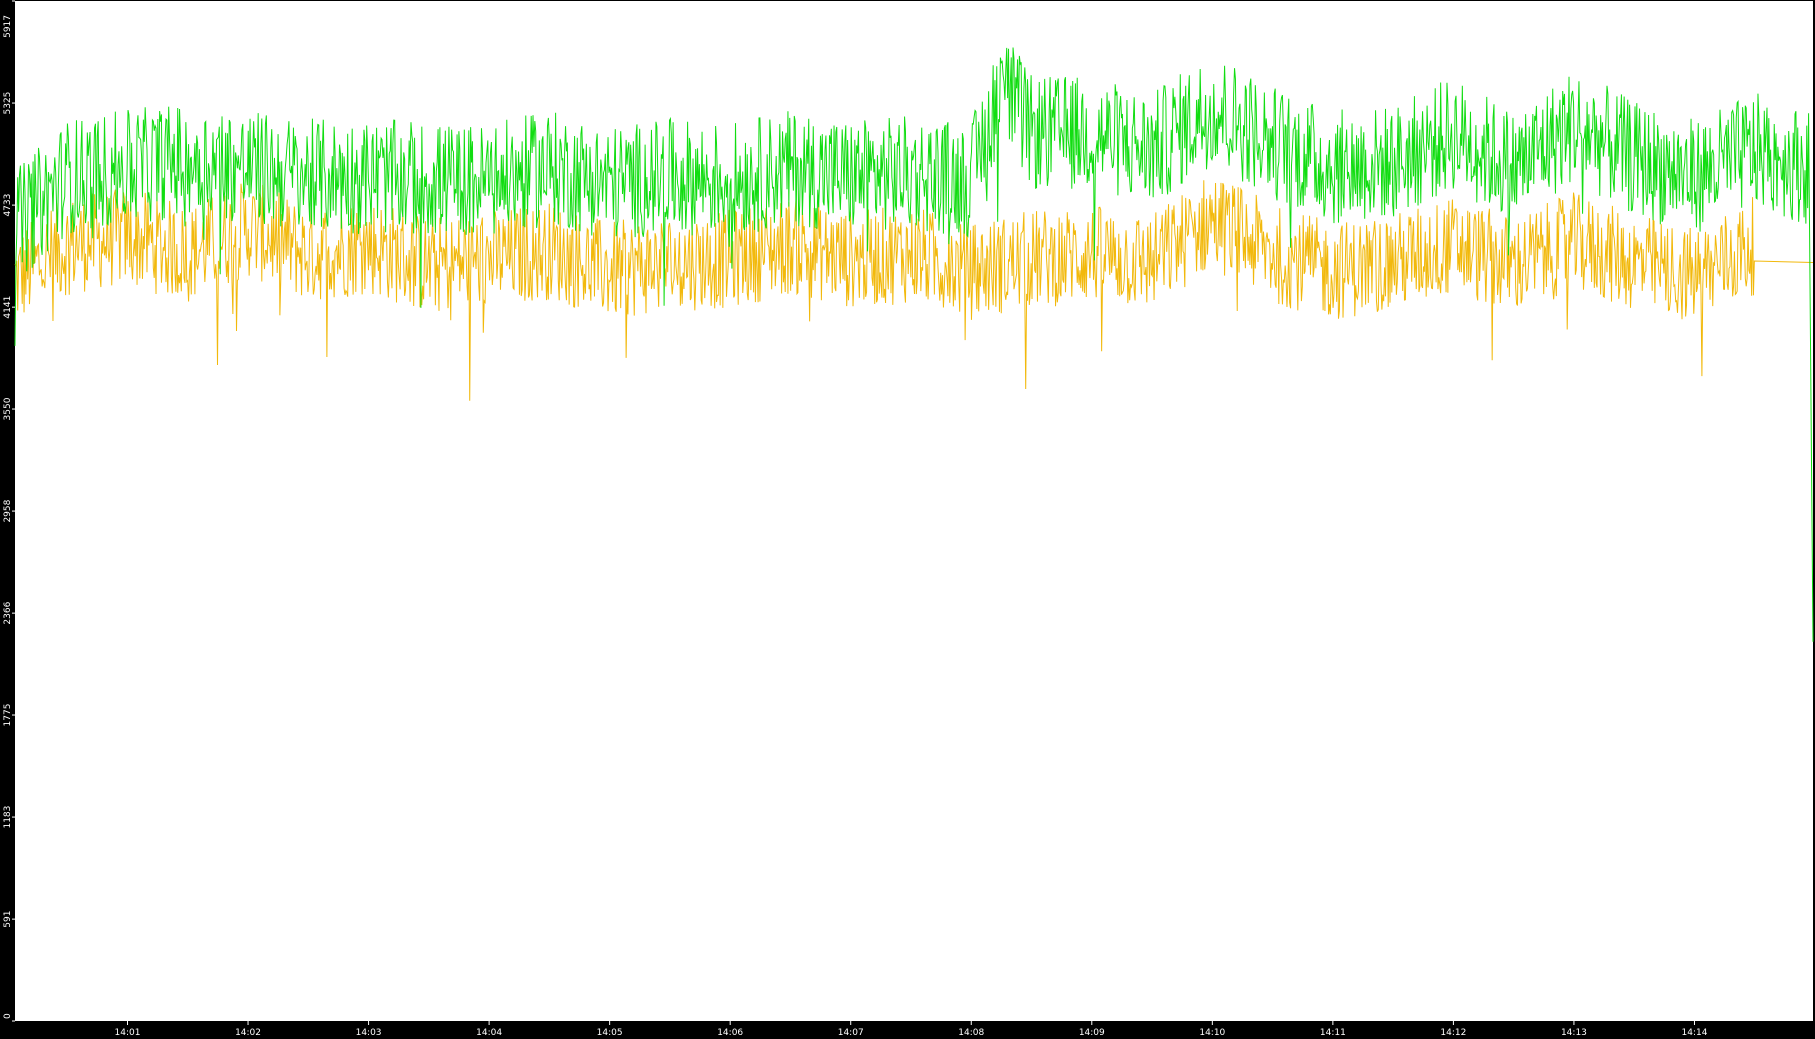 The image size is (1815, 1039). I want to click on x-tick-label: 14:13, so click(1574, 1033).